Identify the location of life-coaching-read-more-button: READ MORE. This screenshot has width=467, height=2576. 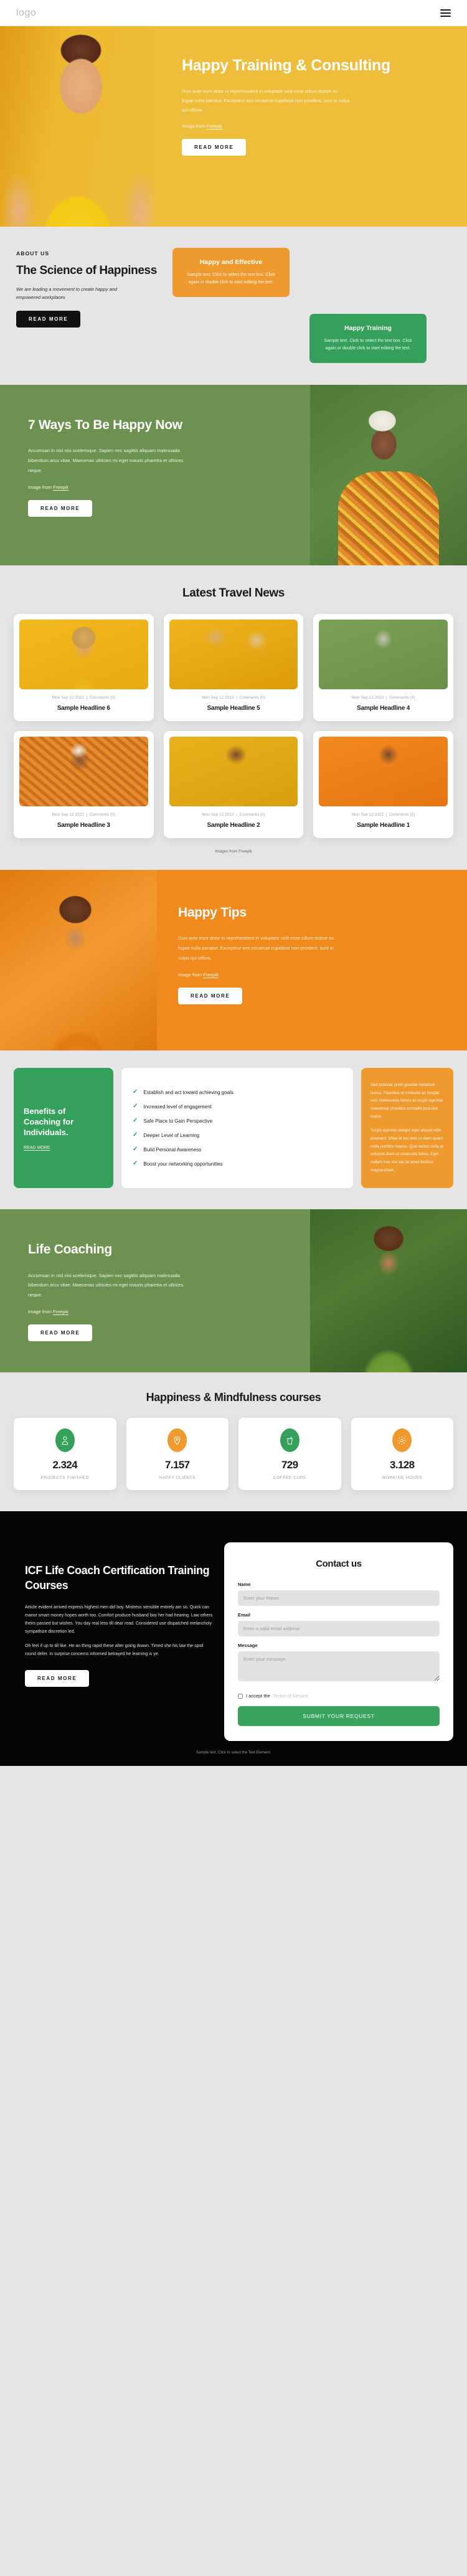
(60, 1332).